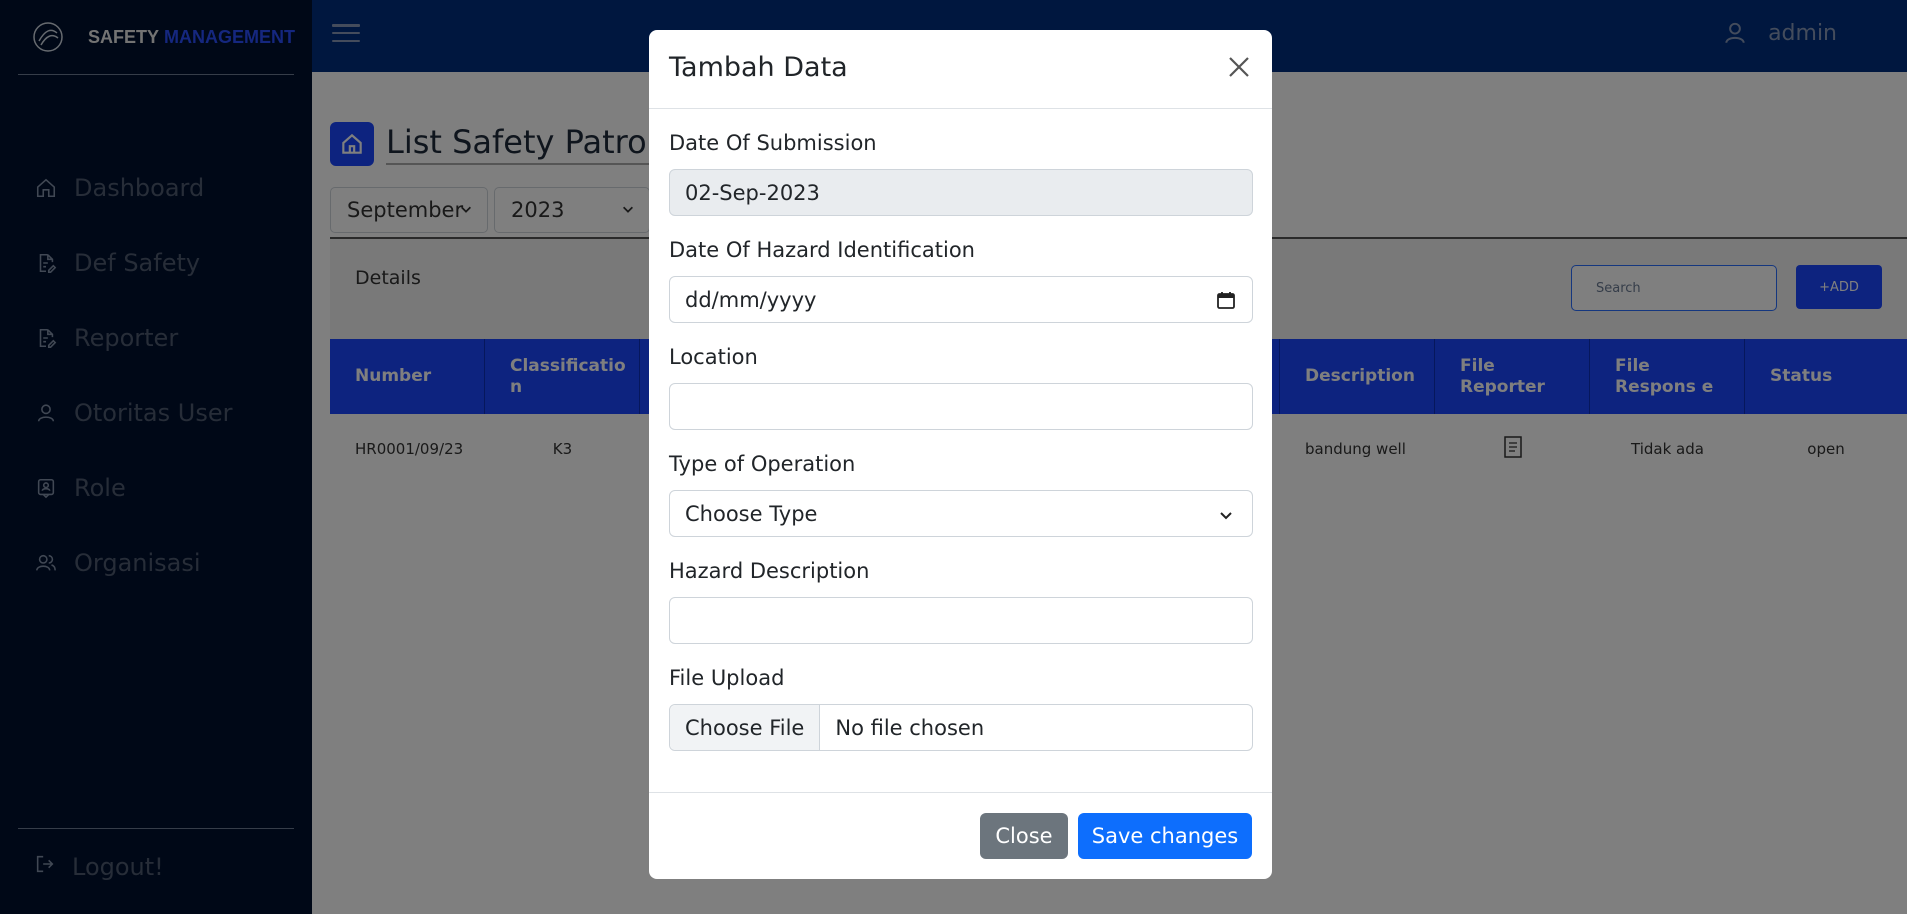 This screenshot has width=1907, height=914. What do you see at coordinates (1226, 300) in the screenshot?
I see `calendar-icon` at bounding box center [1226, 300].